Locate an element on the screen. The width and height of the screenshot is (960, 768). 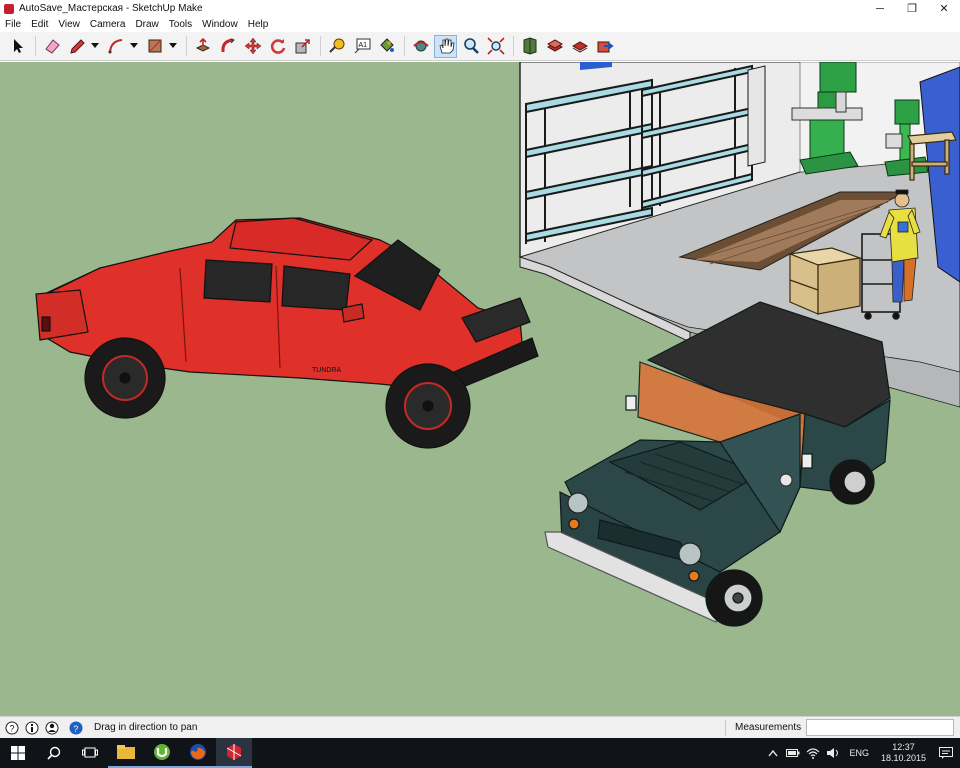
push-pull-tool-button is located at coordinates (202, 46).